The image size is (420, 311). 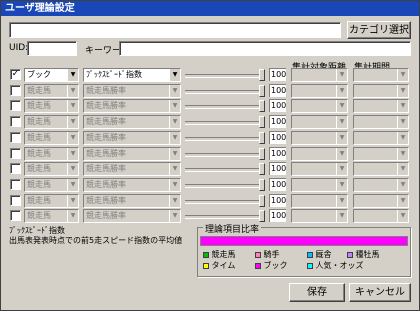 What do you see at coordinates (335, 265) in the screenshot?
I see `legend-item: 人気・オッズ` at bounding box center [335, 265].